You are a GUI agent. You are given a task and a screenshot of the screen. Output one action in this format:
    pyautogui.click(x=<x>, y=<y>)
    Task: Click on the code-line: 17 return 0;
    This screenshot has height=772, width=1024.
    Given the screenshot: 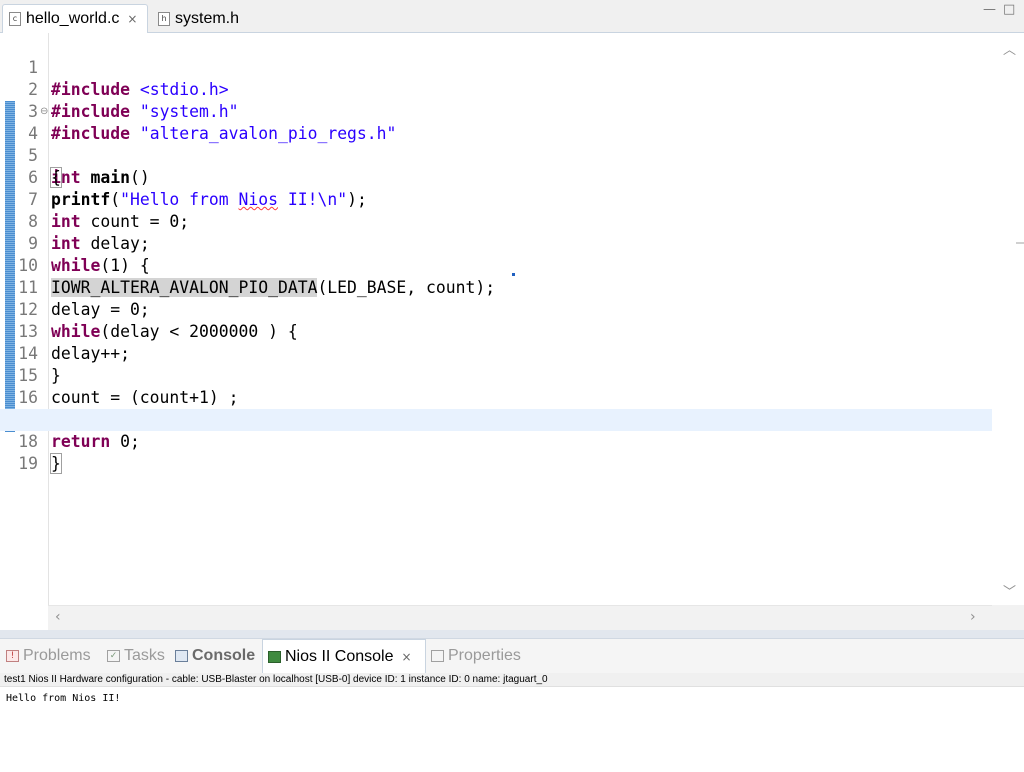 What is the action you would take?
    pyautogui.click(x=496, y=419)
    